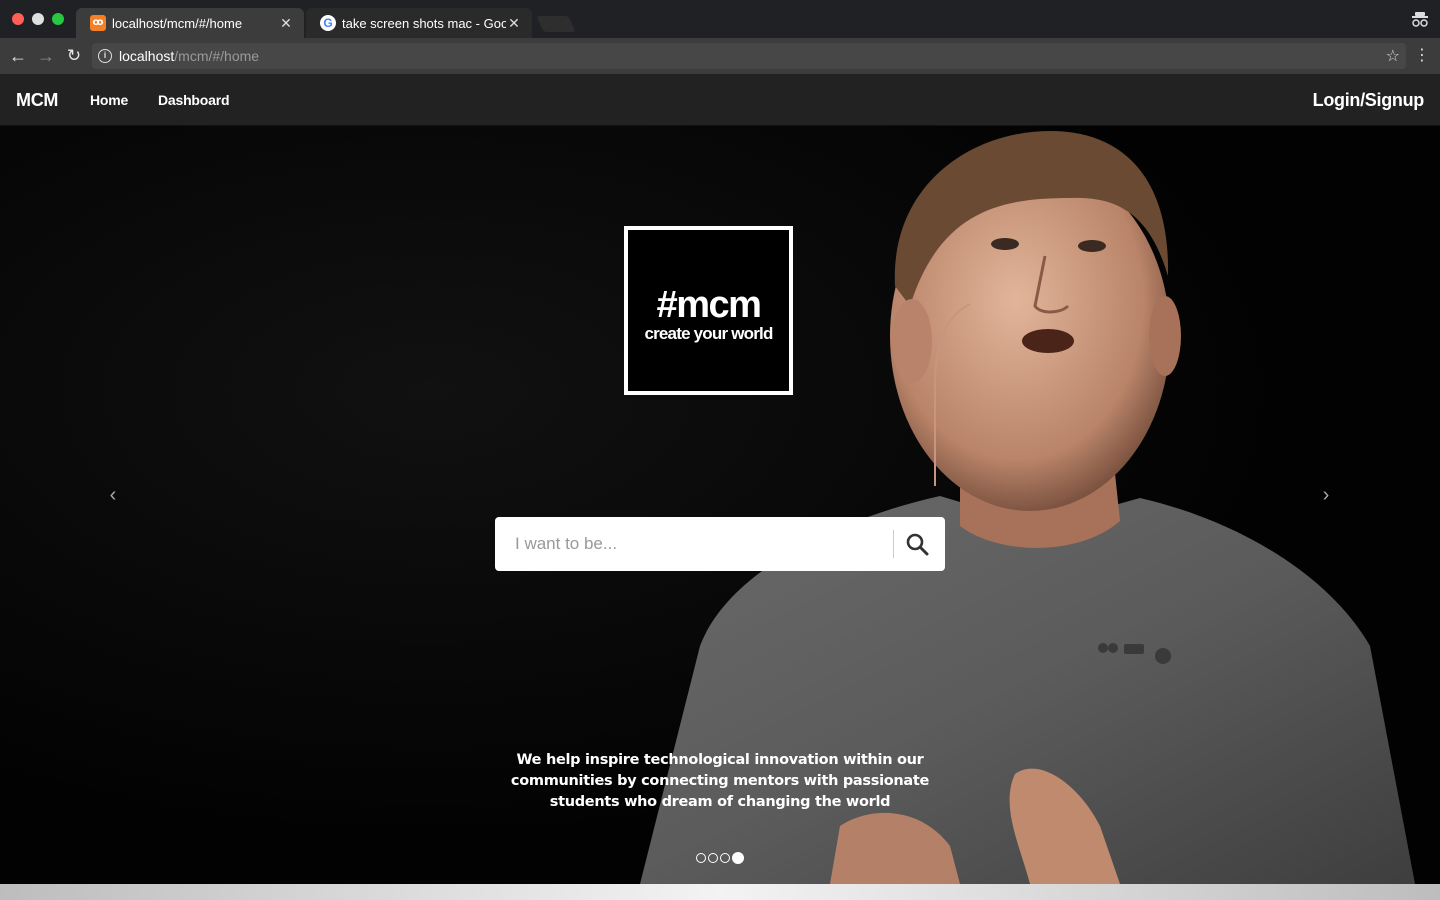 Image resolution: width=1440 pixels, height=900 pixels. I want to click on search-input, so click(694, 544).